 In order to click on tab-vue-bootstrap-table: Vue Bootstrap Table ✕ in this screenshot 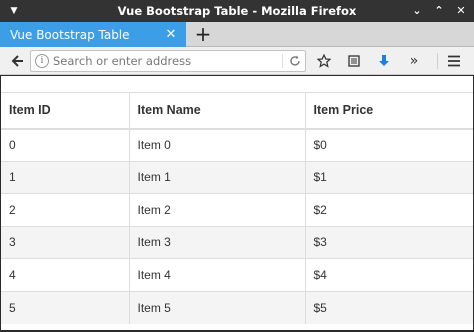, I will do `click(93, 34)`.